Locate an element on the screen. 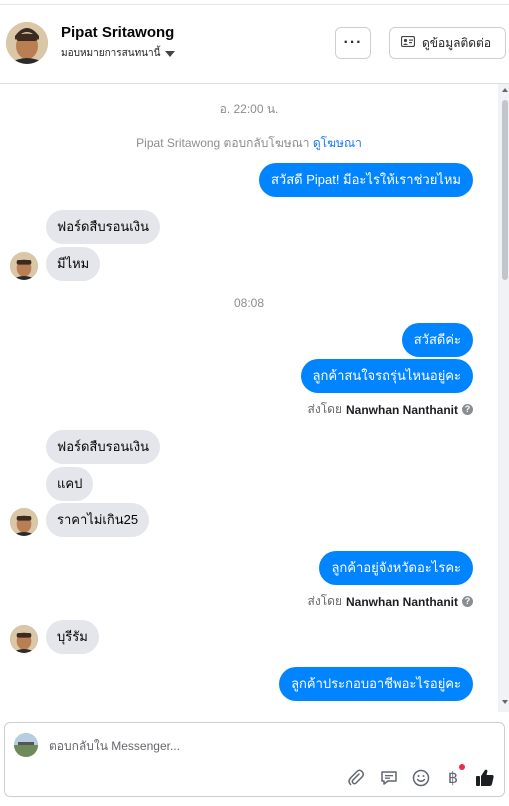  attachment-icon is located at coordinates (356, 778).